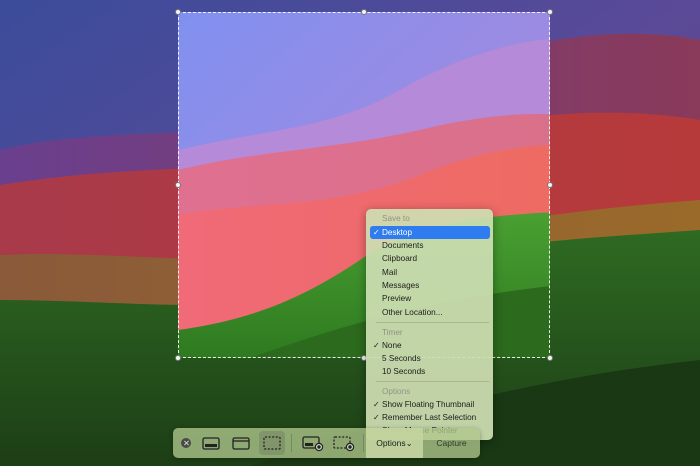 The height and width of the screenshot is (466, 700). Describe the element at coordinates (430, 358) in the screenshot. I see `menu-item-timer-5-seconds: 5 Seconds` at that location.